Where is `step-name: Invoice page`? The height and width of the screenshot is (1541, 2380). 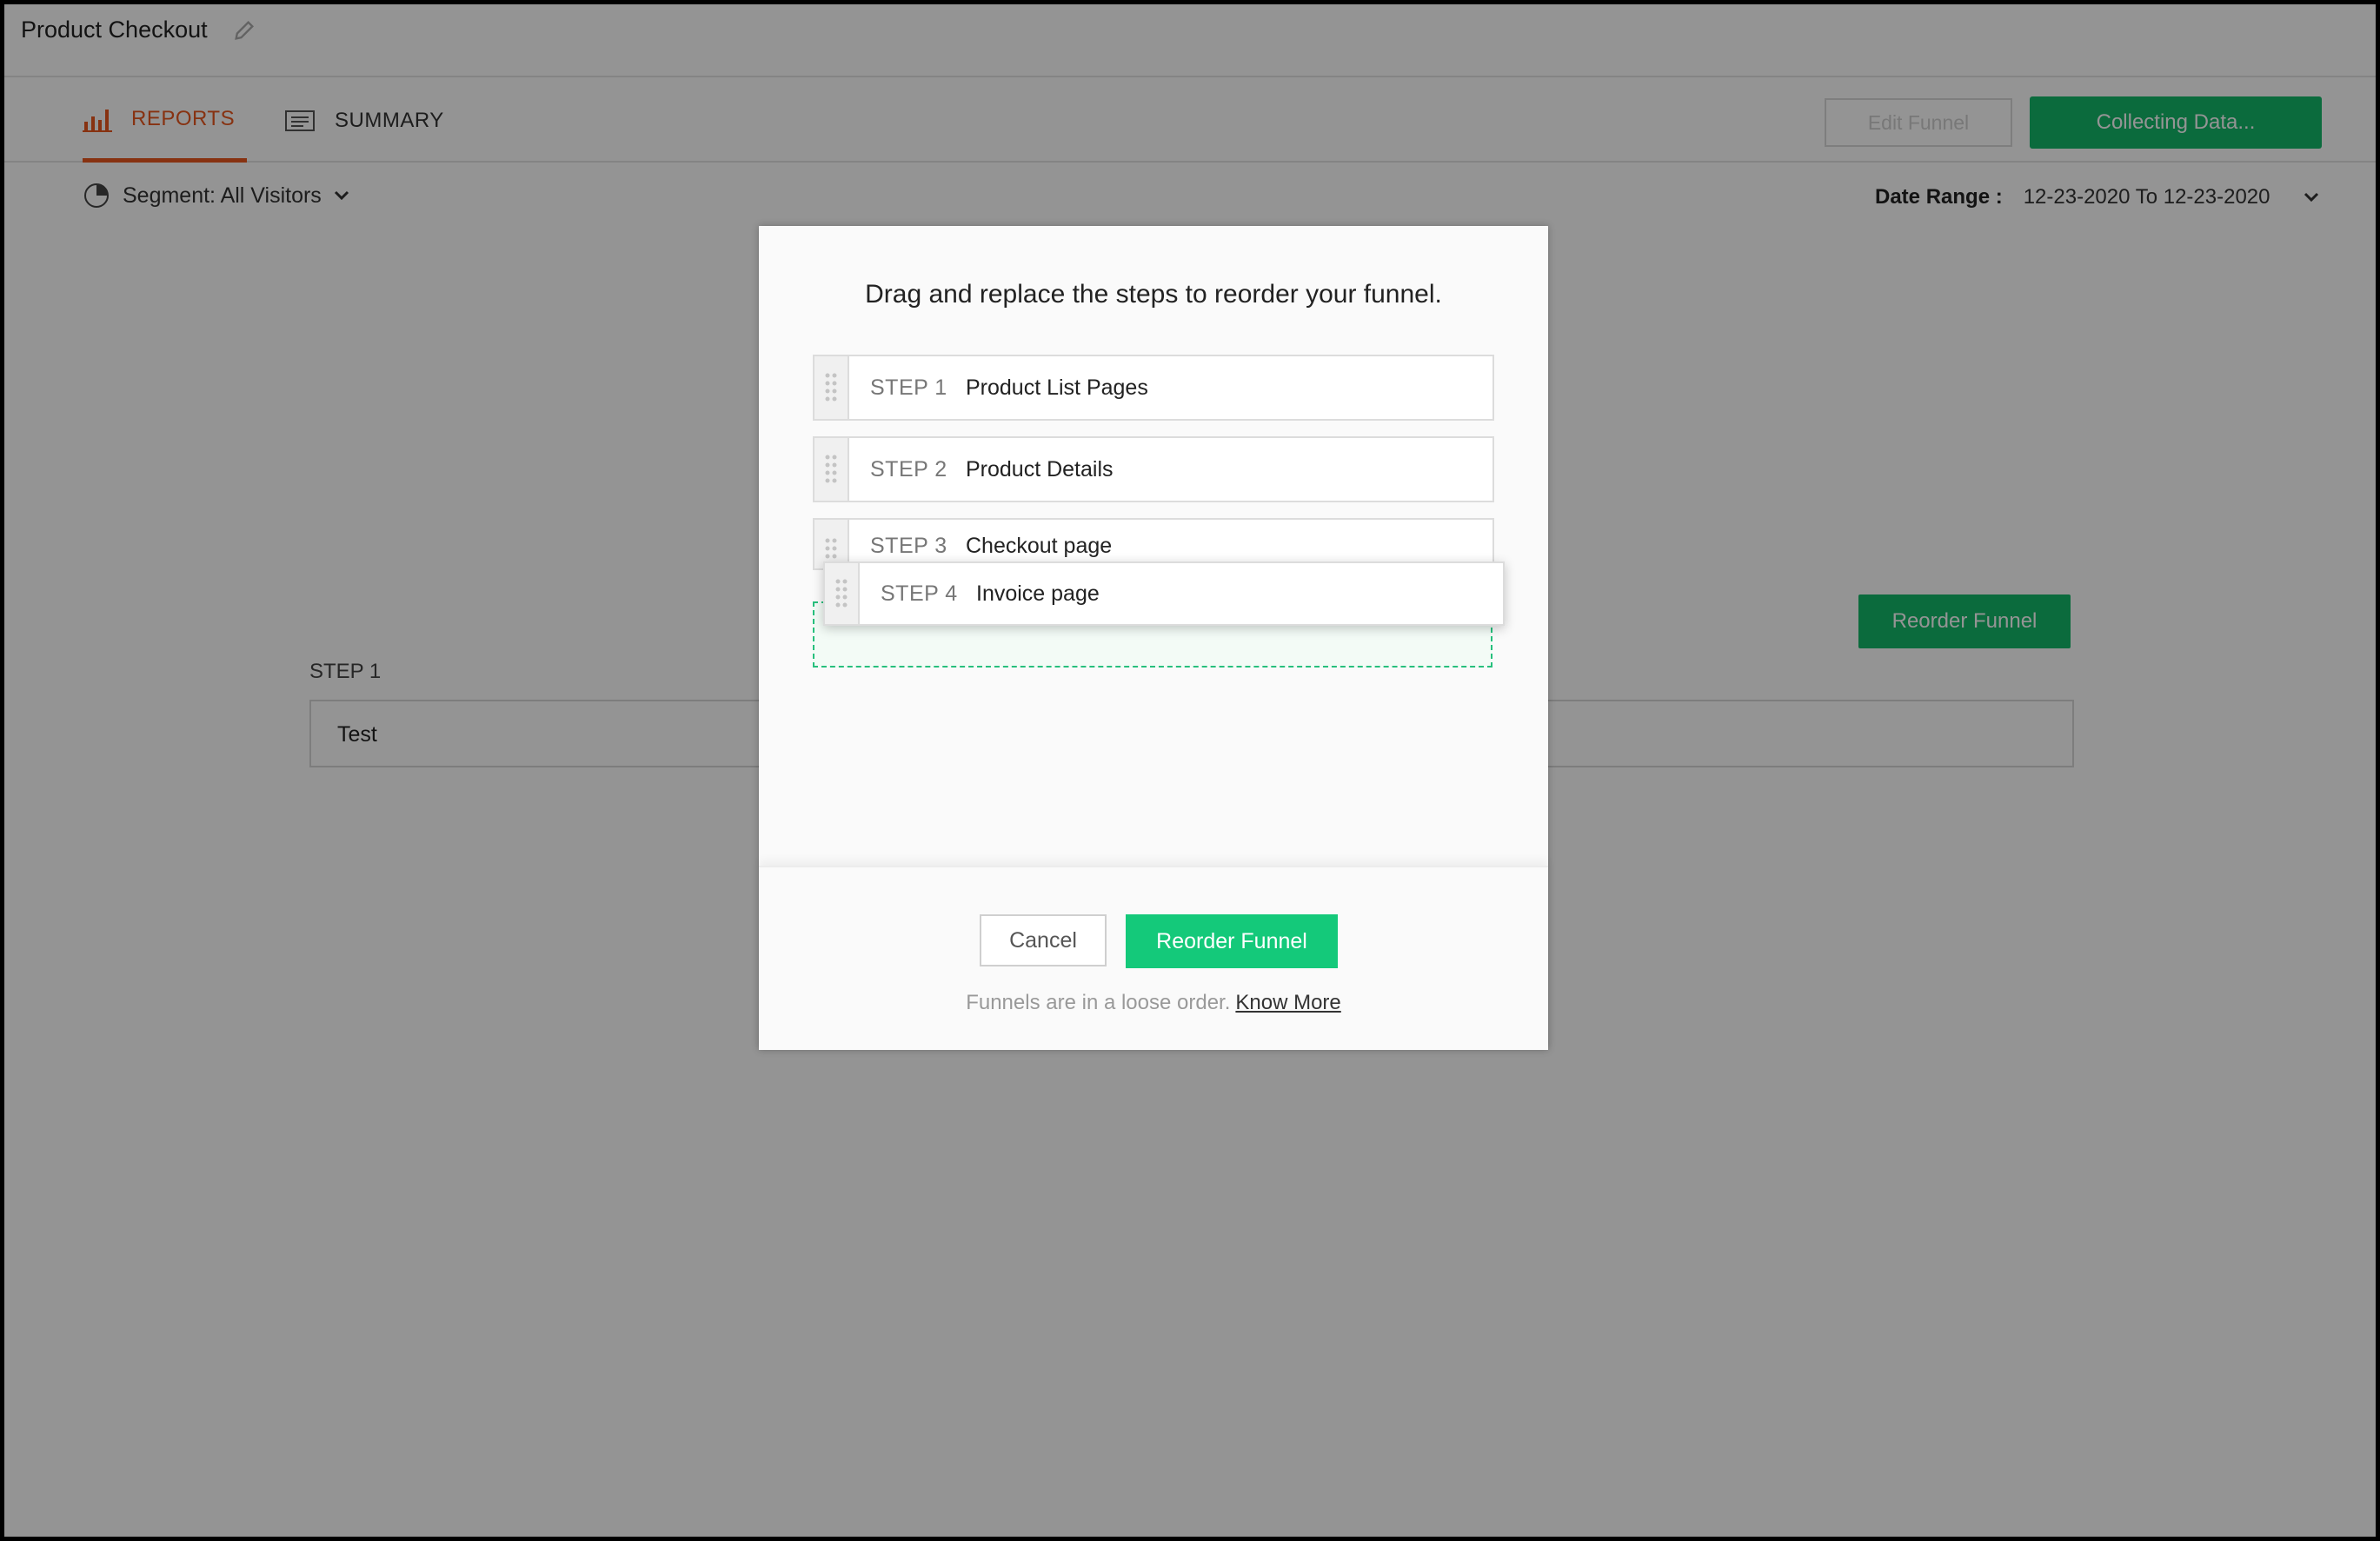
step-name: Invoice page is located at coordinates (1038, 593).